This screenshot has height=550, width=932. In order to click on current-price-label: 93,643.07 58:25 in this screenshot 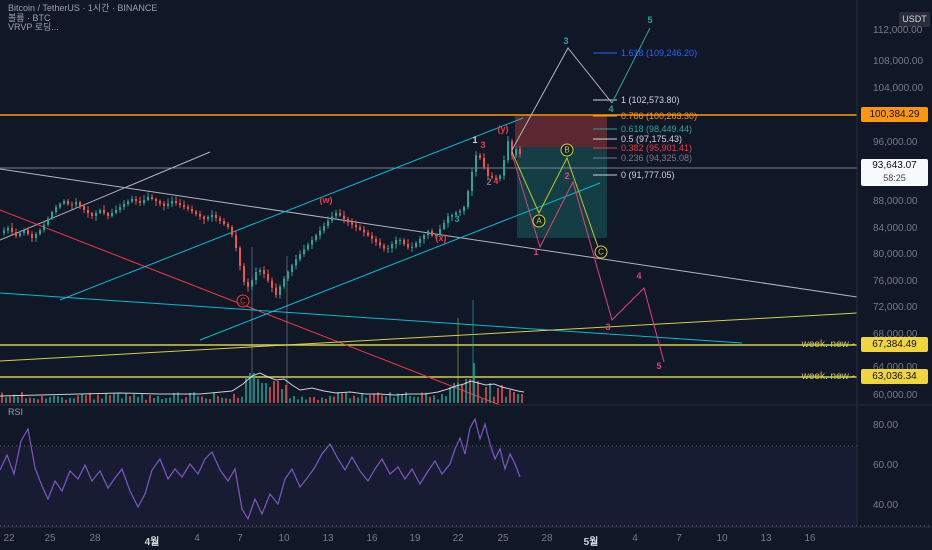, I will do `click(894, 172)`.